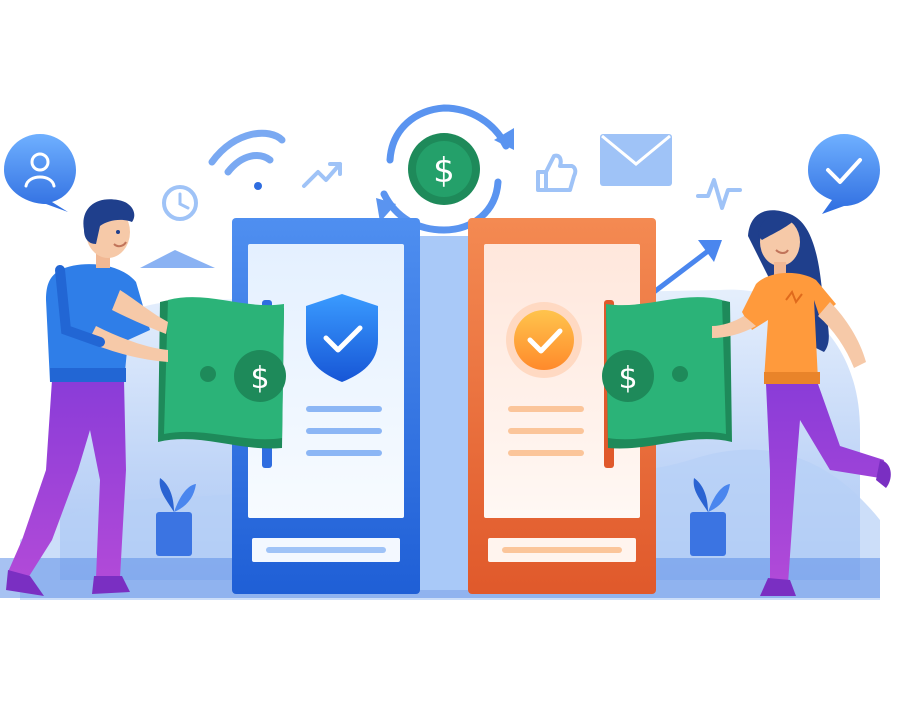 Image resolution: width=908 pixels, height=720 pixels. What do you see at coordinates (544, 340) in the screenshot?
I see `check-circle-icon` at bounding box center [544, 340].